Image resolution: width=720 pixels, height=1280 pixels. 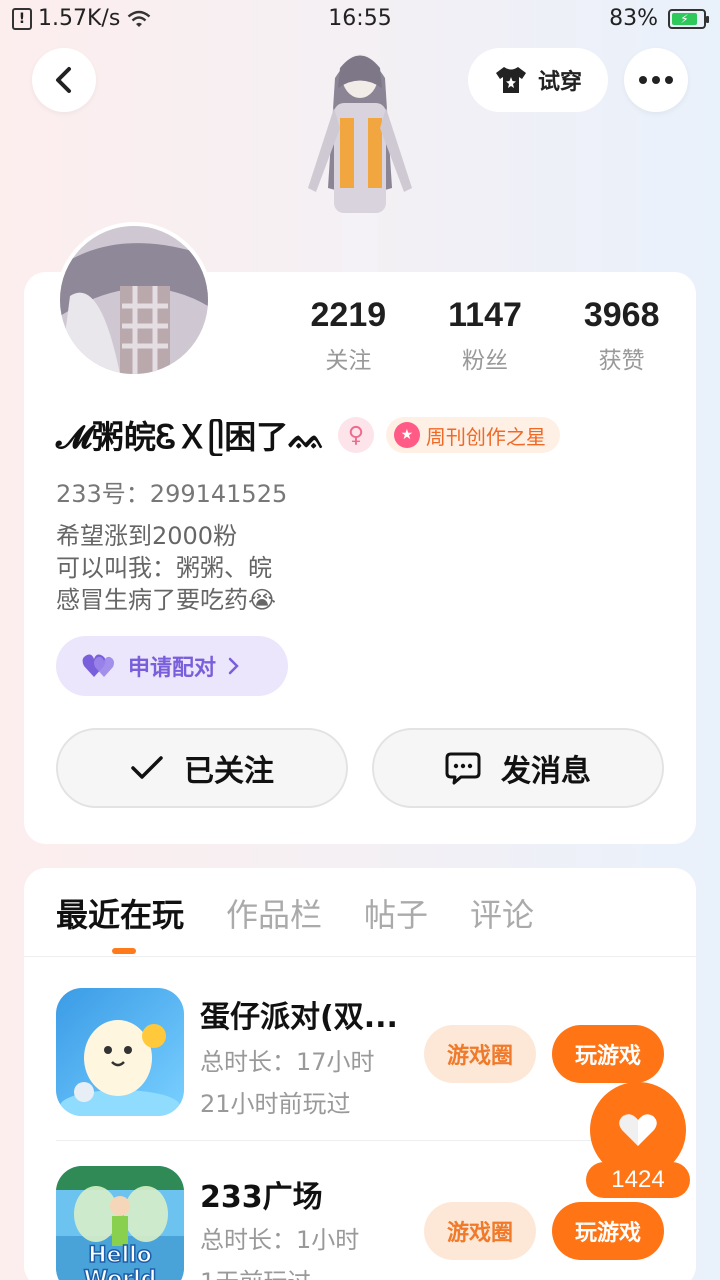 What do you see at coordinates (147, 536) in the screenshot?
I see `bio-line: 希望涨到2000粉` at bounding box center [147, 536].